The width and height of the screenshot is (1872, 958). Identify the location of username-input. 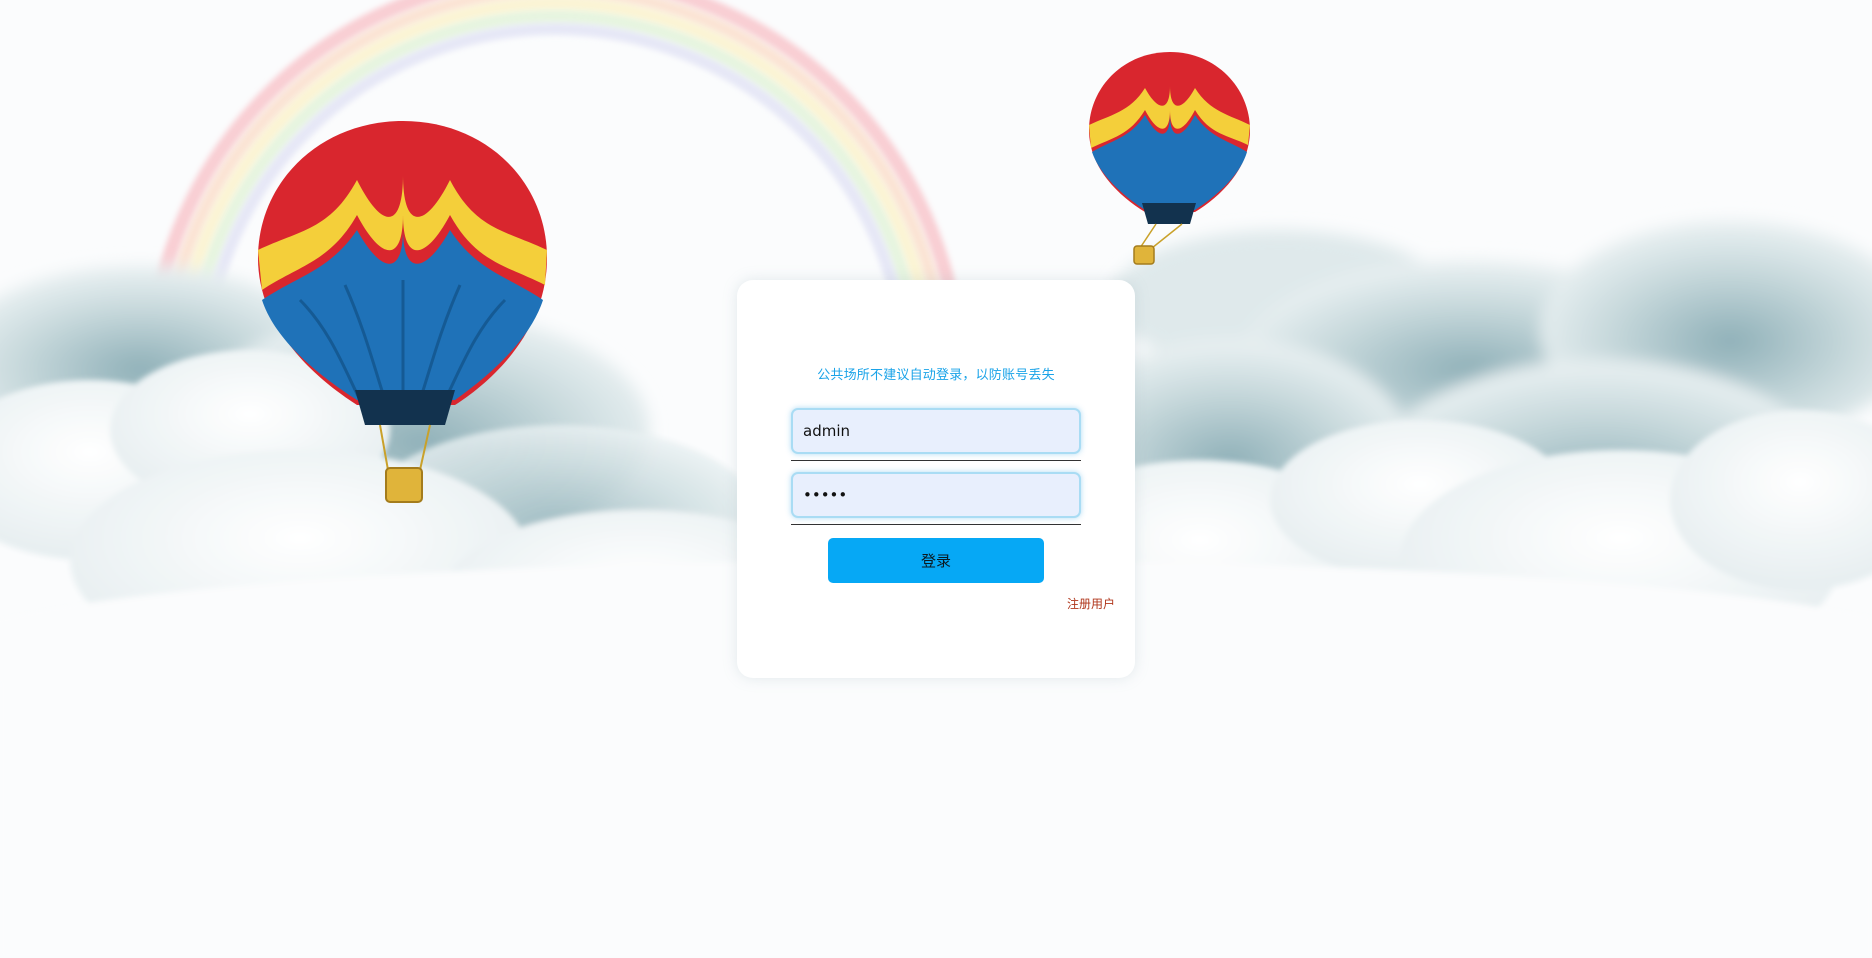
(936, 431).